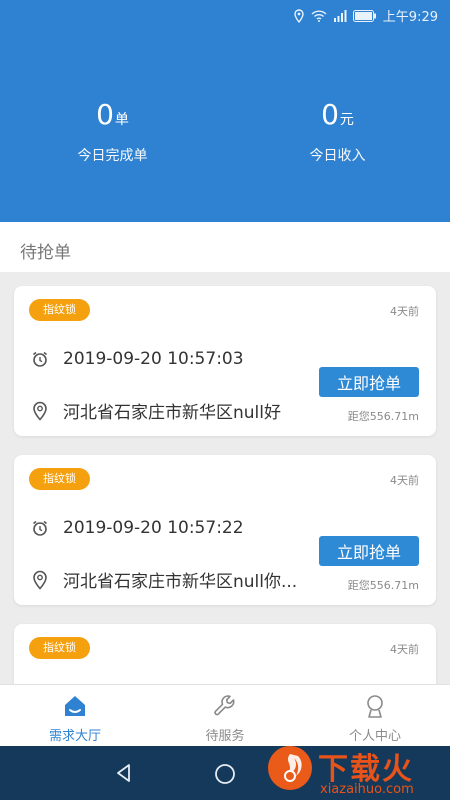 The width and height of the screenshot is (450, 800). What do you see at coordinates (290, 768) in the screenshot?
I see `watermark-logo` at bounding box center [290, 768].